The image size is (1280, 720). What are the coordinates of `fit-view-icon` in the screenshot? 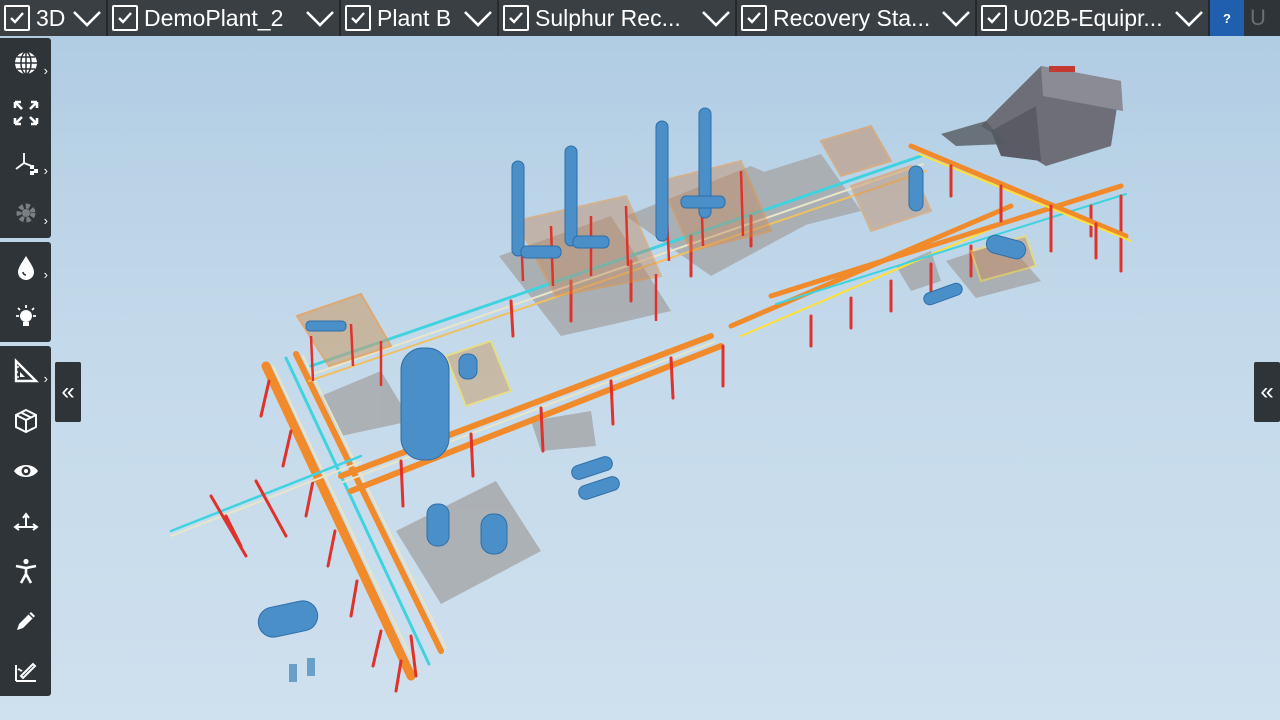 It's located at (25, 113).